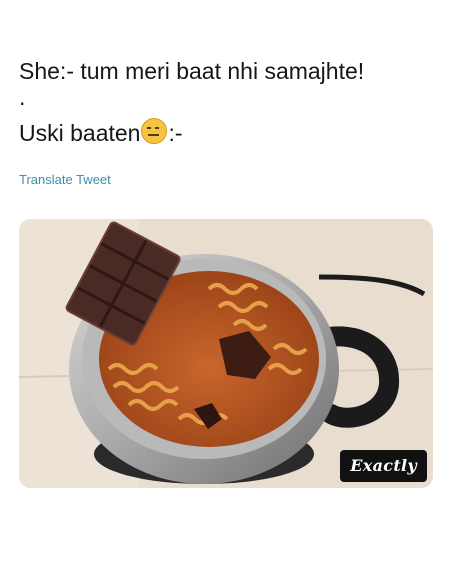  What do you see at coordinates (383, 466) in the screenshot?
I see `exactly-caption-badge: Exactly` at bounding box center [383, 466].